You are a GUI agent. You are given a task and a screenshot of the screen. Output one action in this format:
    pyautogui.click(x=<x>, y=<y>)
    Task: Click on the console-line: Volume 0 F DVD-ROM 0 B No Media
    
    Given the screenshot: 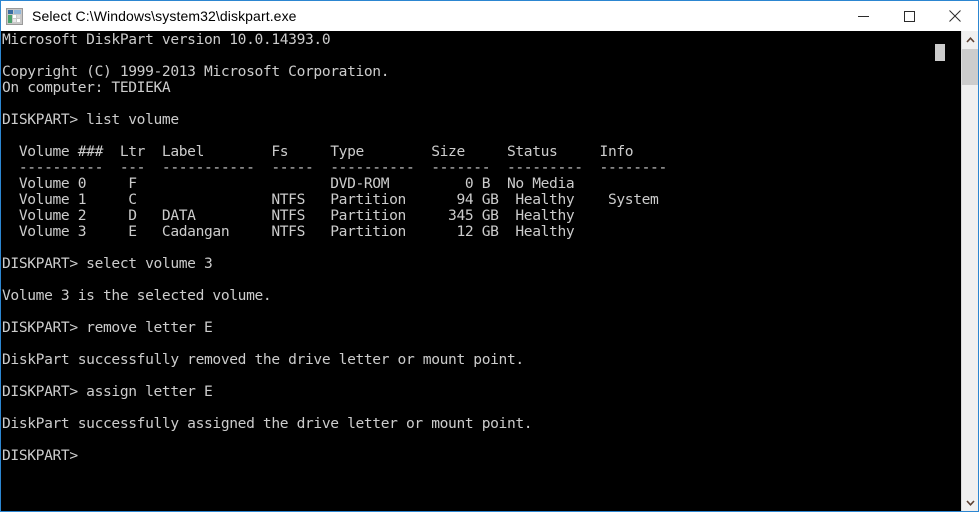 What is the action you would take?
    pyautogui.click(x=288, y=183)
    